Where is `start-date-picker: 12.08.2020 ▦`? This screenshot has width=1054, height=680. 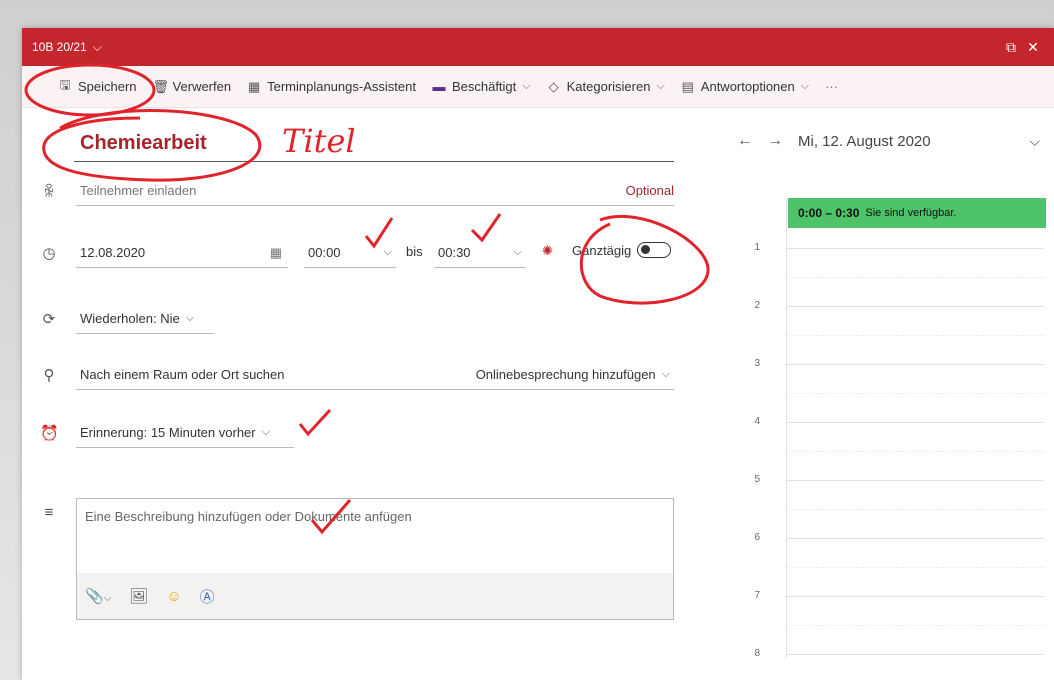 start-date-picker: 12.08.2020 ▦ is located at coordinates (182, 253).